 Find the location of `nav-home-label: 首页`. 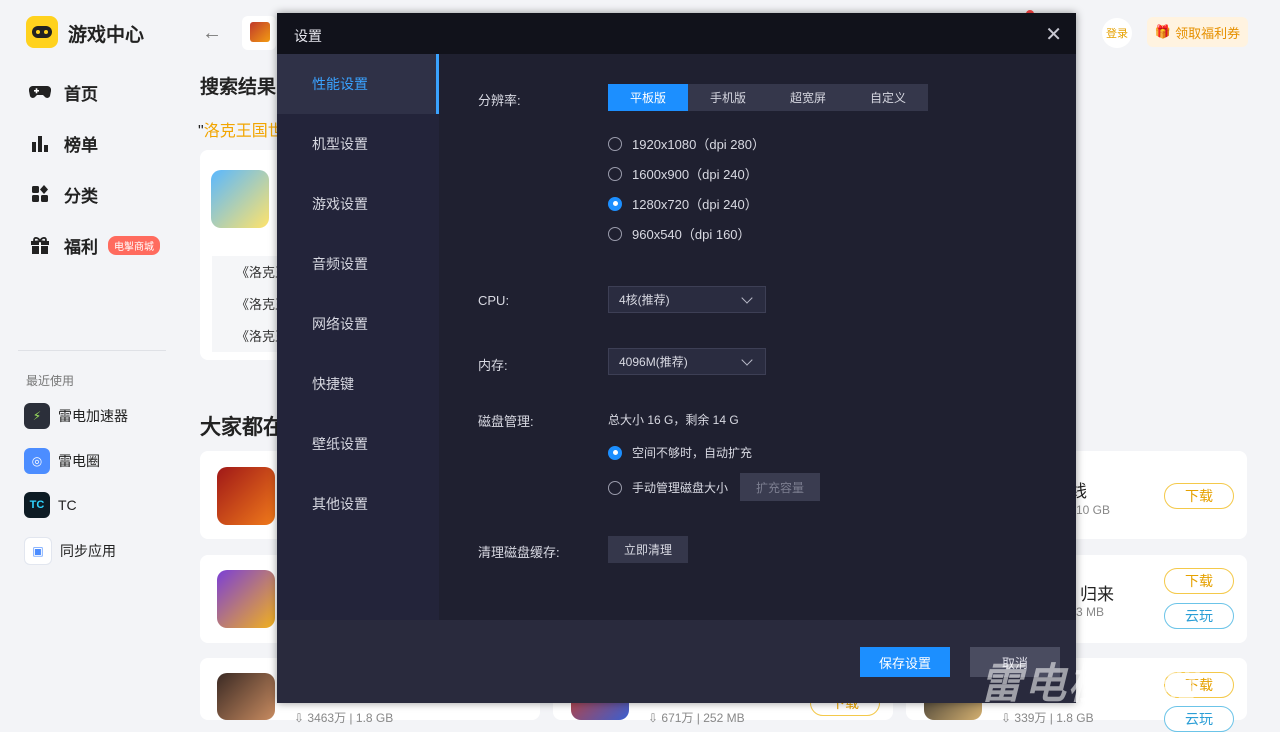

nav-home-label: 首页 is located at coordinates (81, 94).